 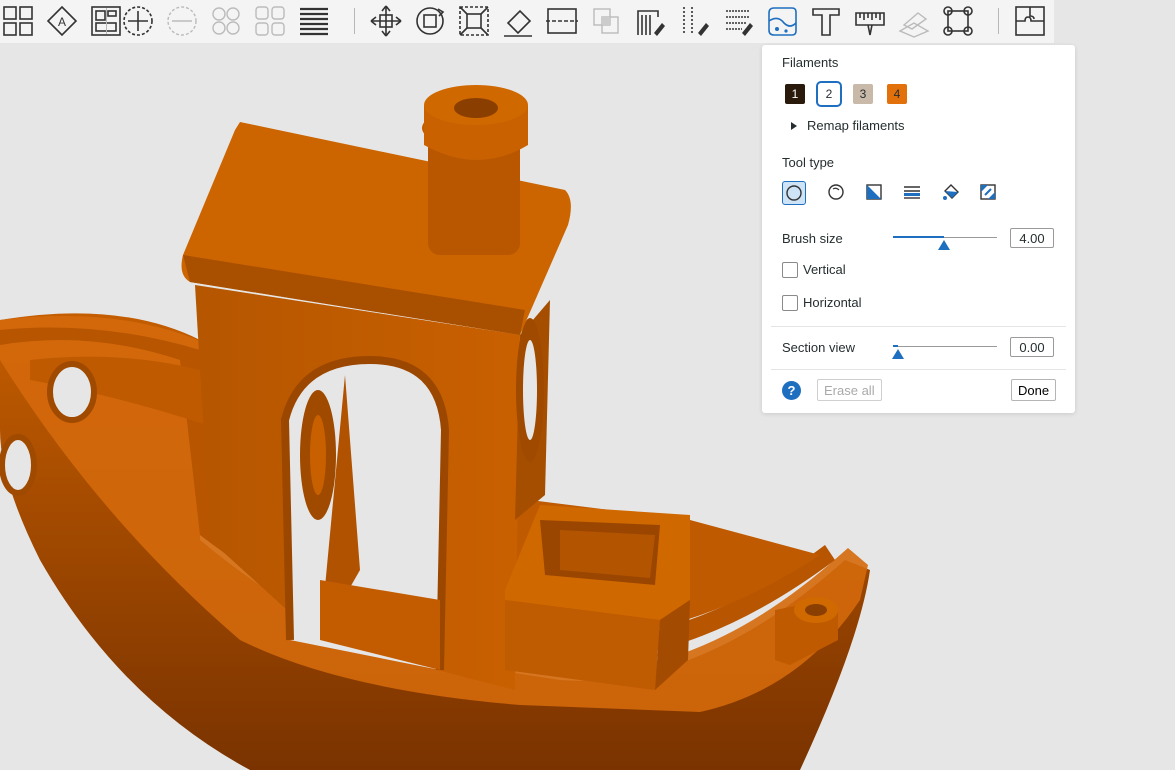 I want to click on boolean-tool-button, so click(x=606, y=21).